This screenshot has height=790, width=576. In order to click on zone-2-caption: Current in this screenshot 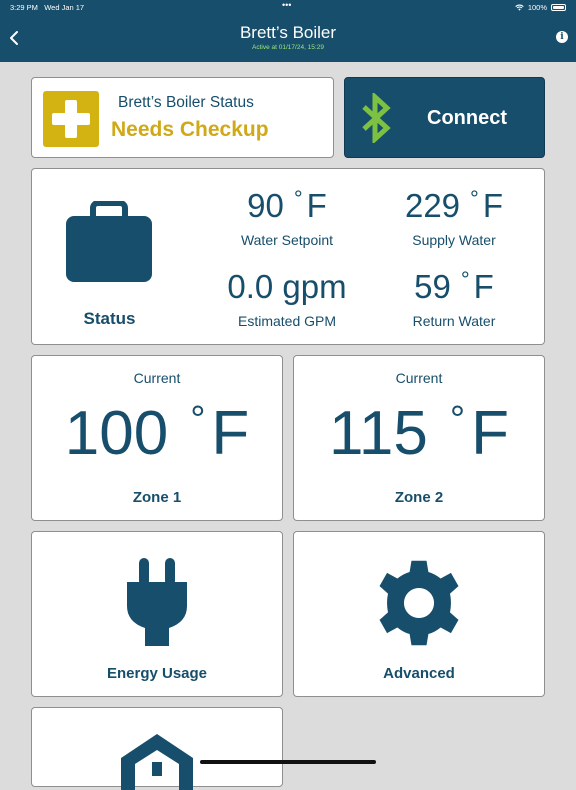, I will do `click(419, 378)`.